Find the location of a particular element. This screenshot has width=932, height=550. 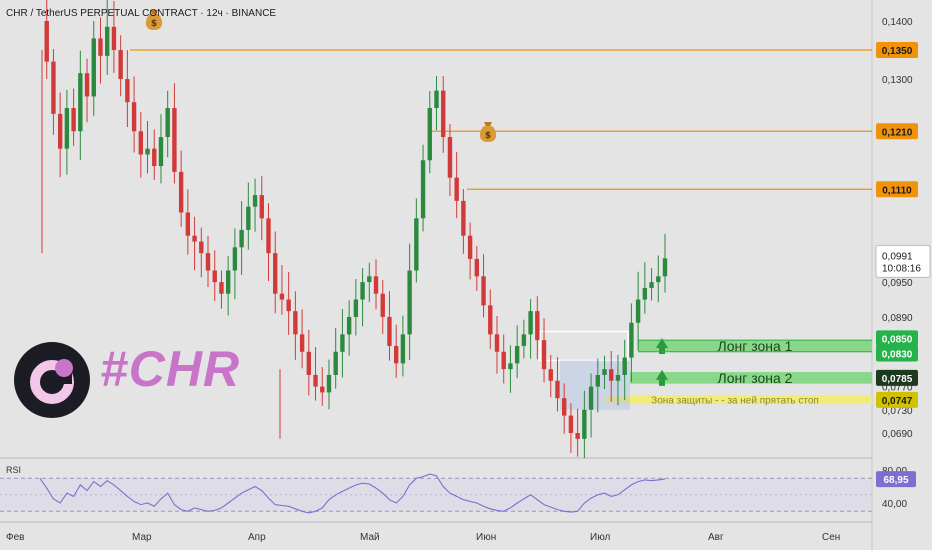

rsi-label: RSI is located at coordinates (14, 470).